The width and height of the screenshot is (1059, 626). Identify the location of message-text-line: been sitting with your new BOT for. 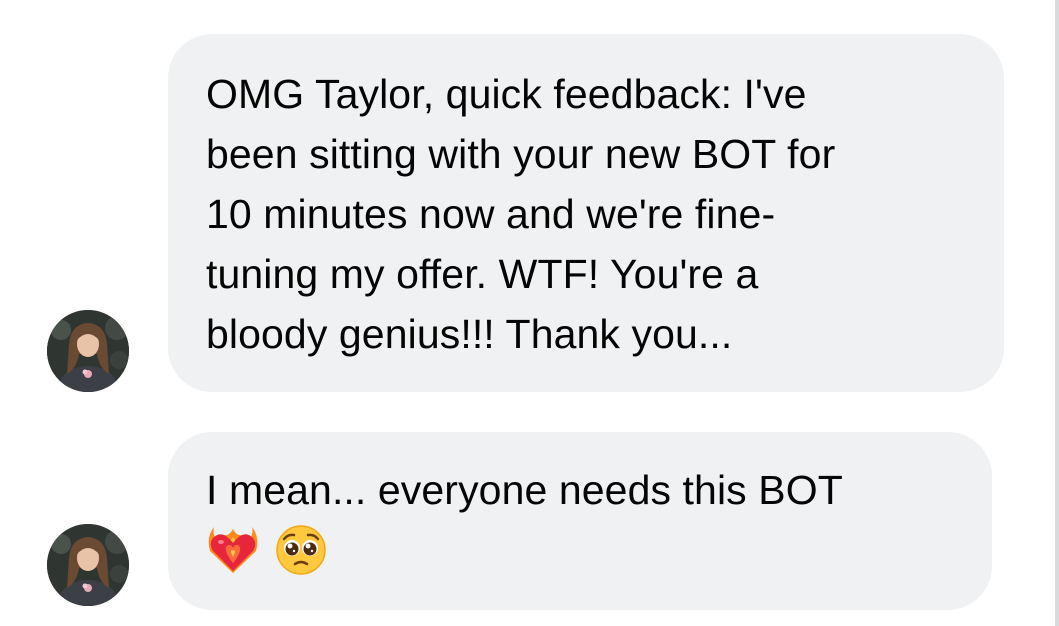
(521, 154).